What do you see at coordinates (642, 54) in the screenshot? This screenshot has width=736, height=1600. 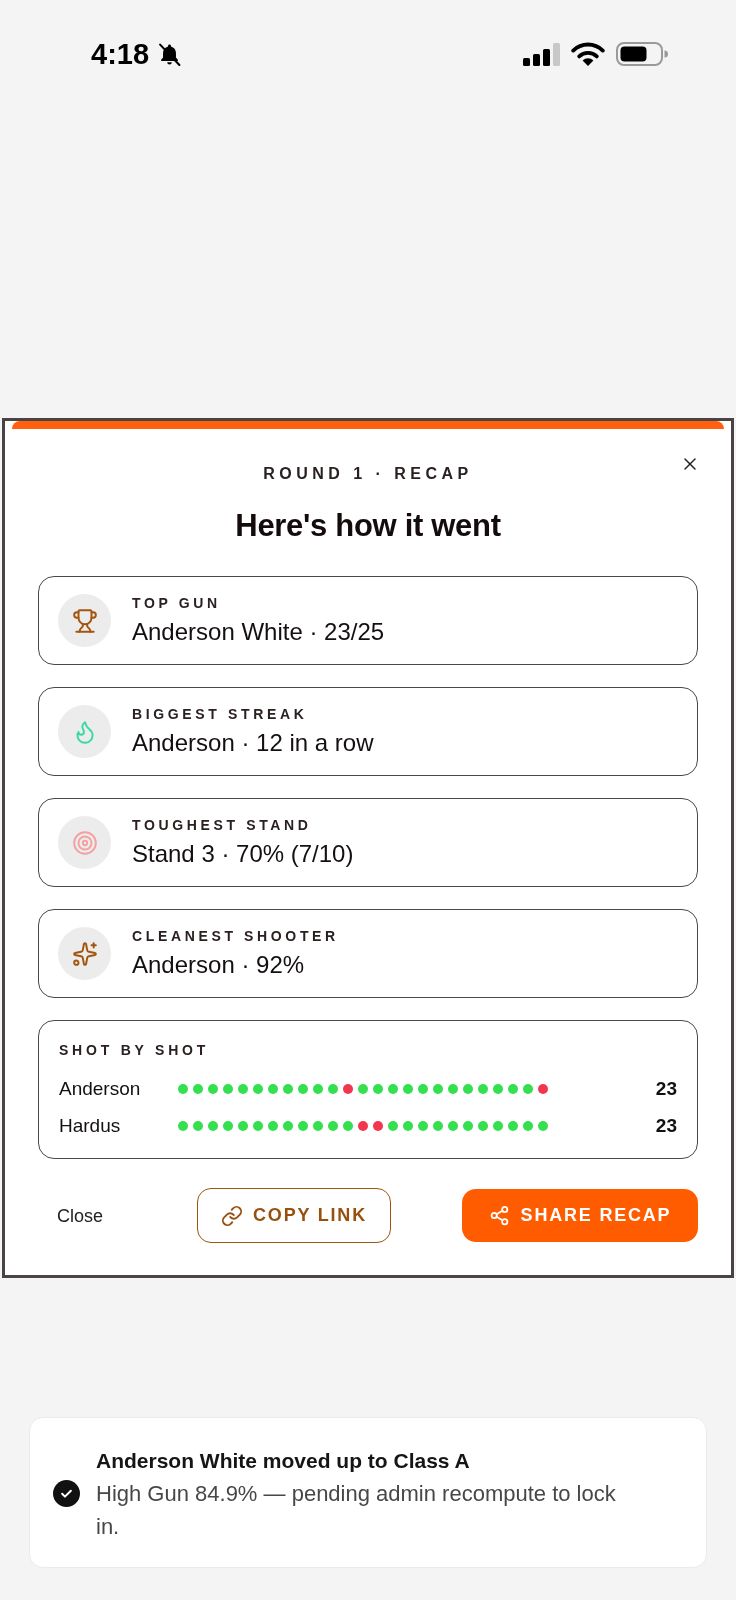 I see `battery-icon` at bounding box center [642, 54].